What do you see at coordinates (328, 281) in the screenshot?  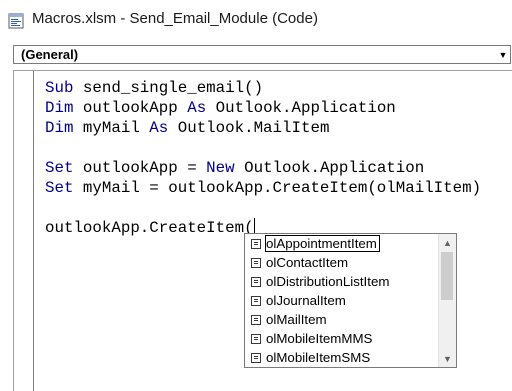 I see `intellisense-item-label: olDistributionListItem` at bounding box center [328, 281].